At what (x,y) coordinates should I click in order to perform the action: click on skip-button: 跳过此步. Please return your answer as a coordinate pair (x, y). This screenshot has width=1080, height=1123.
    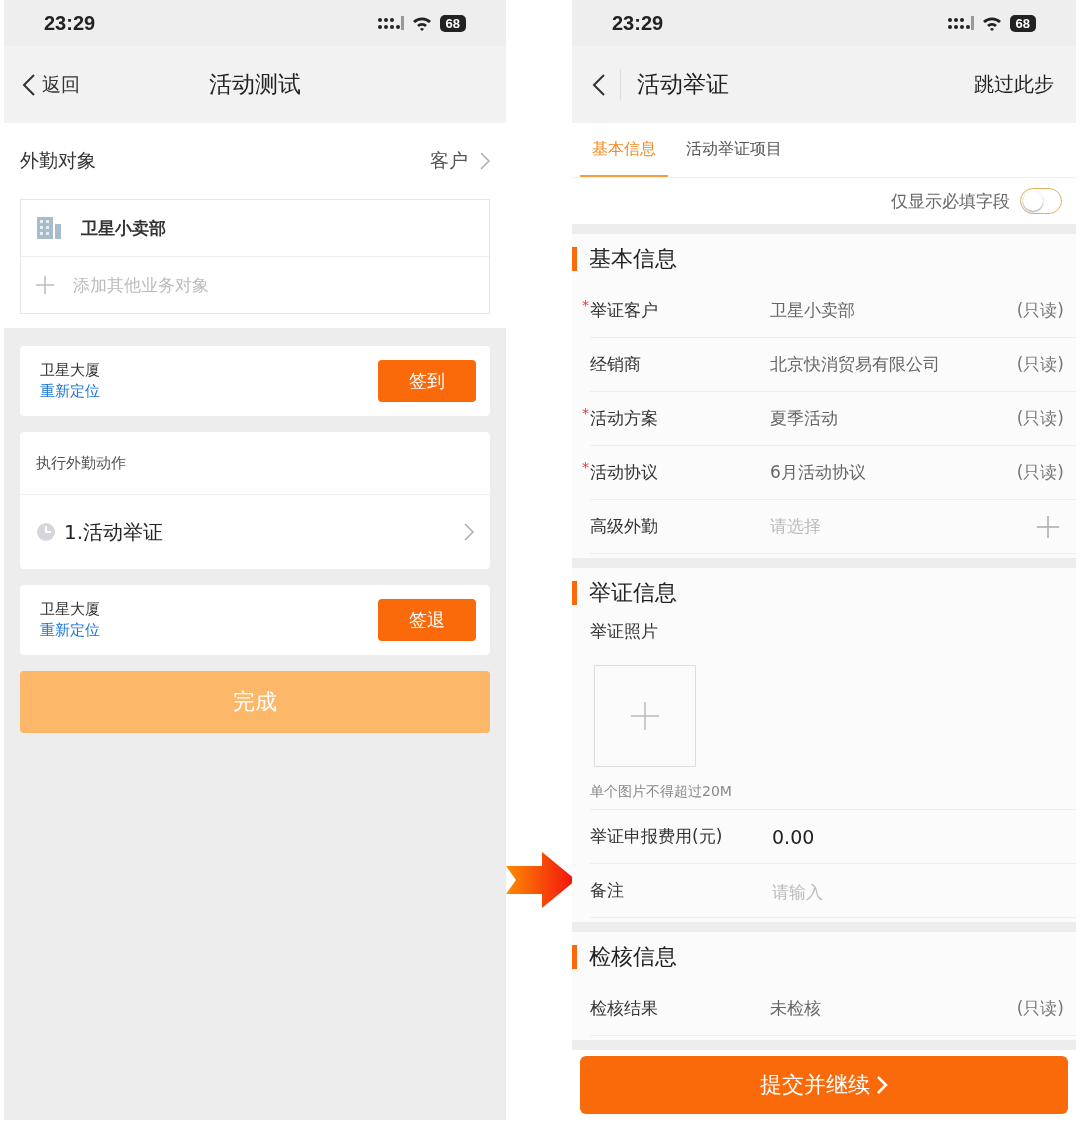
    Looking at the image, I should click on (1014, 84).